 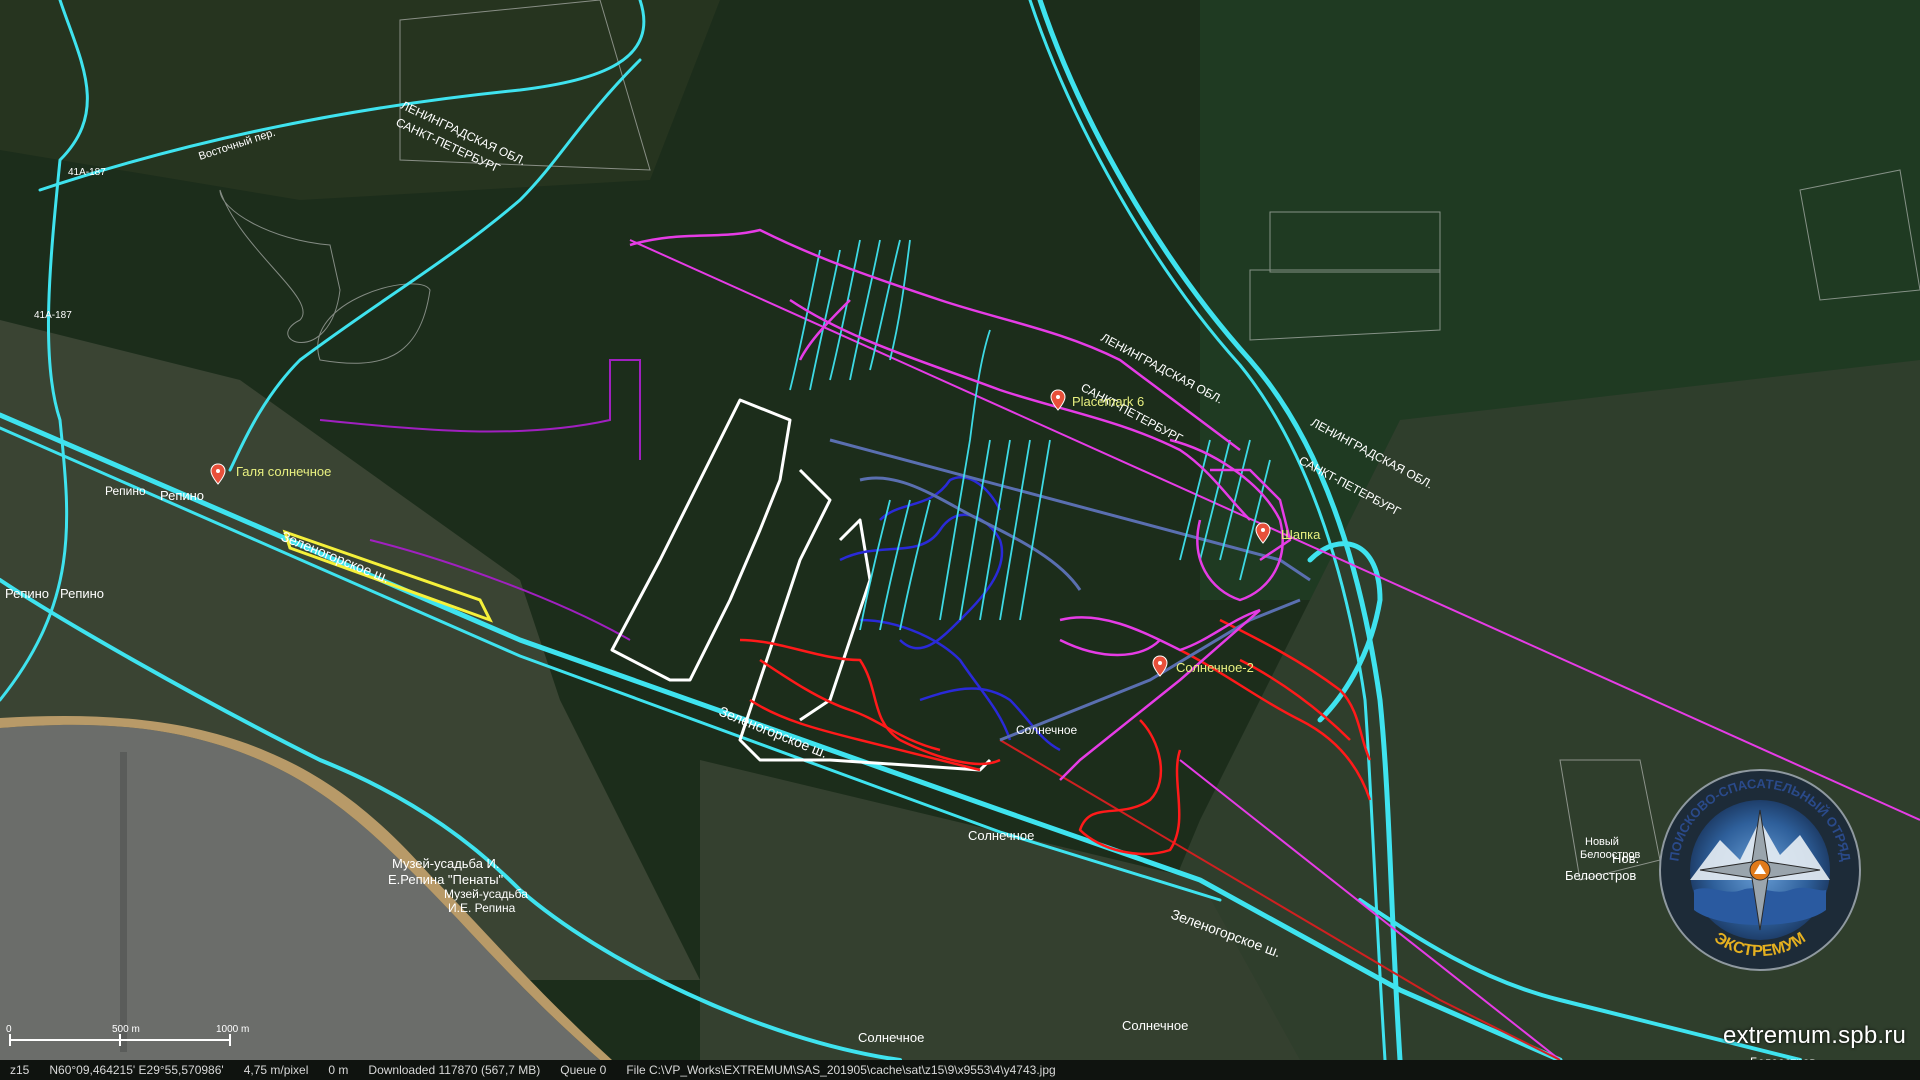 I want to click on placemark-label: Placemark 6, so click(x=1108, y=401).